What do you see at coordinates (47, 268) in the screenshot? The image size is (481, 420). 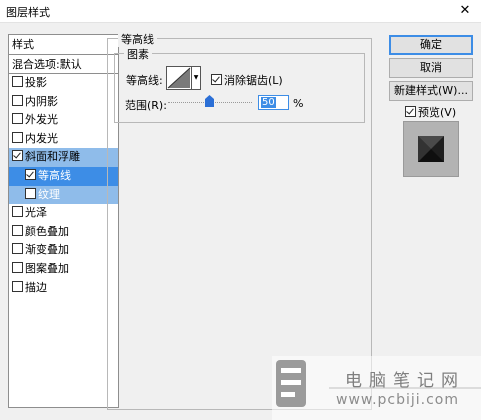 I see `style-item-label: 图案叠加` at bounding box center [47, 268].